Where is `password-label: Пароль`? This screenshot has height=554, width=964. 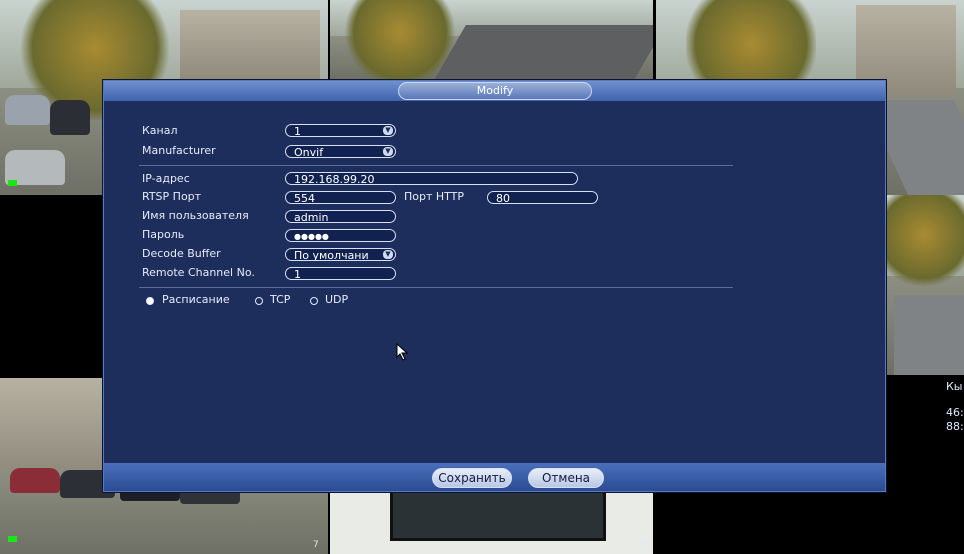 password-label: Пароль is located at coordinates (163, 234).